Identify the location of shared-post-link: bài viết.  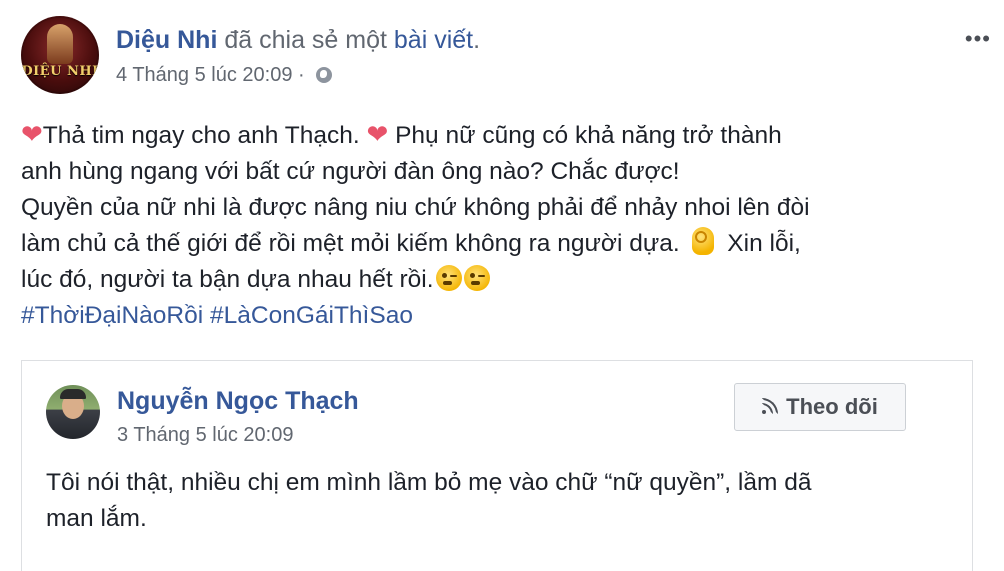
(433, 40).